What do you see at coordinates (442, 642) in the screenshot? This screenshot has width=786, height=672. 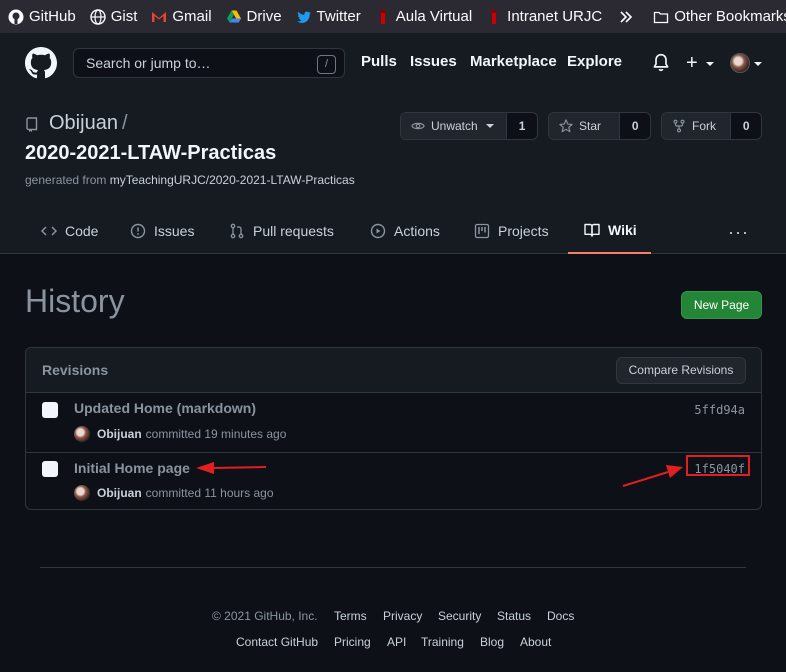 I see `footer-link-training: Training` at bounding box center [442, 642].